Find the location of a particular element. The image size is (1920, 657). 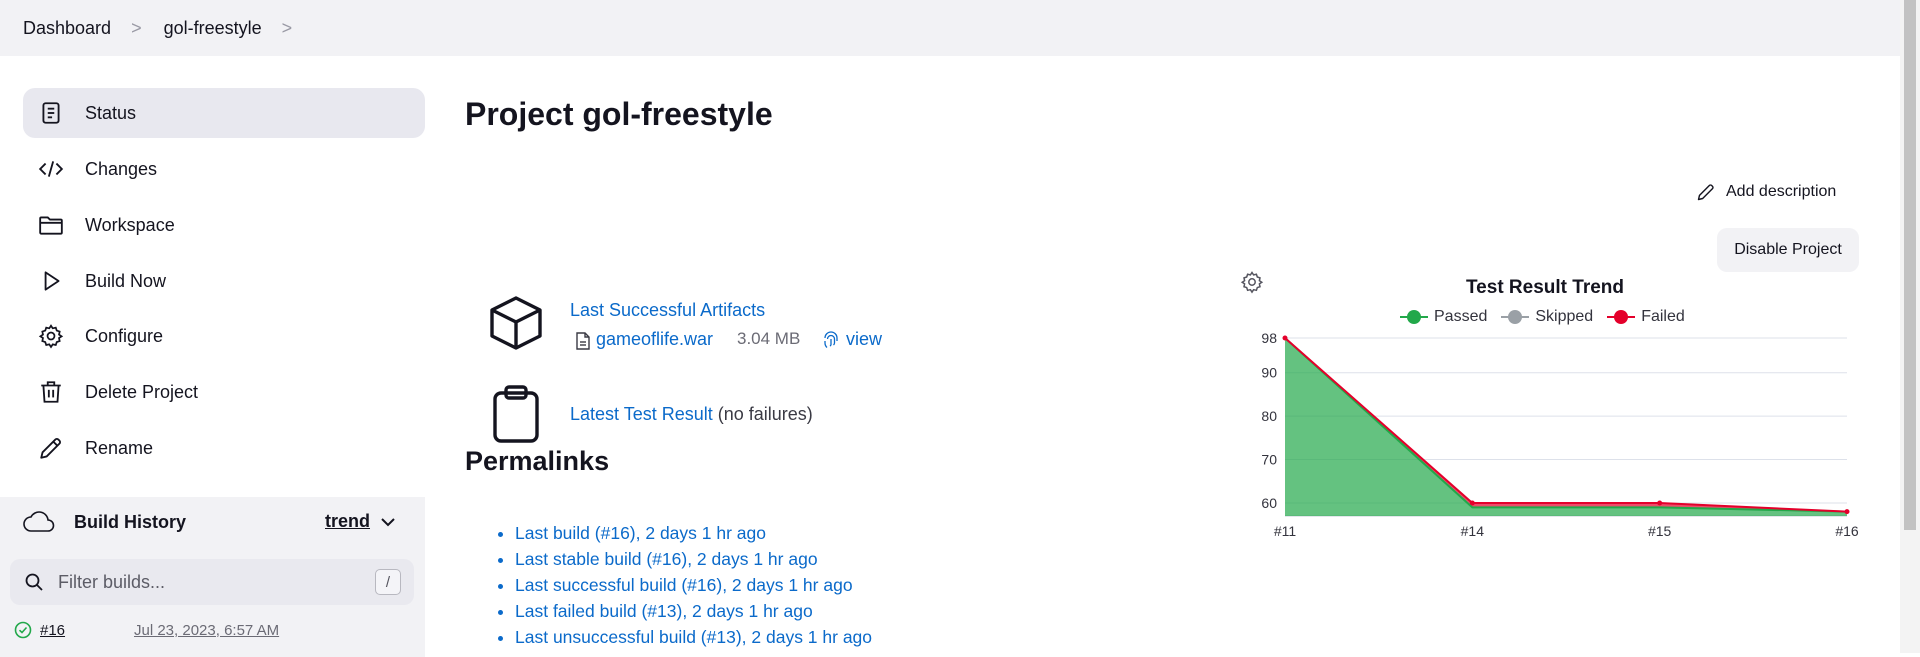

cloud-icon is located at coordinates (39, 521).